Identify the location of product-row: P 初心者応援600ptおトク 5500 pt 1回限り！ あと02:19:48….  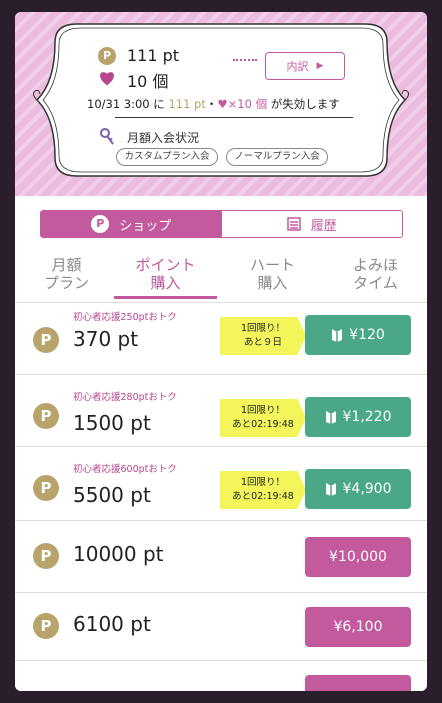
(221, 483).